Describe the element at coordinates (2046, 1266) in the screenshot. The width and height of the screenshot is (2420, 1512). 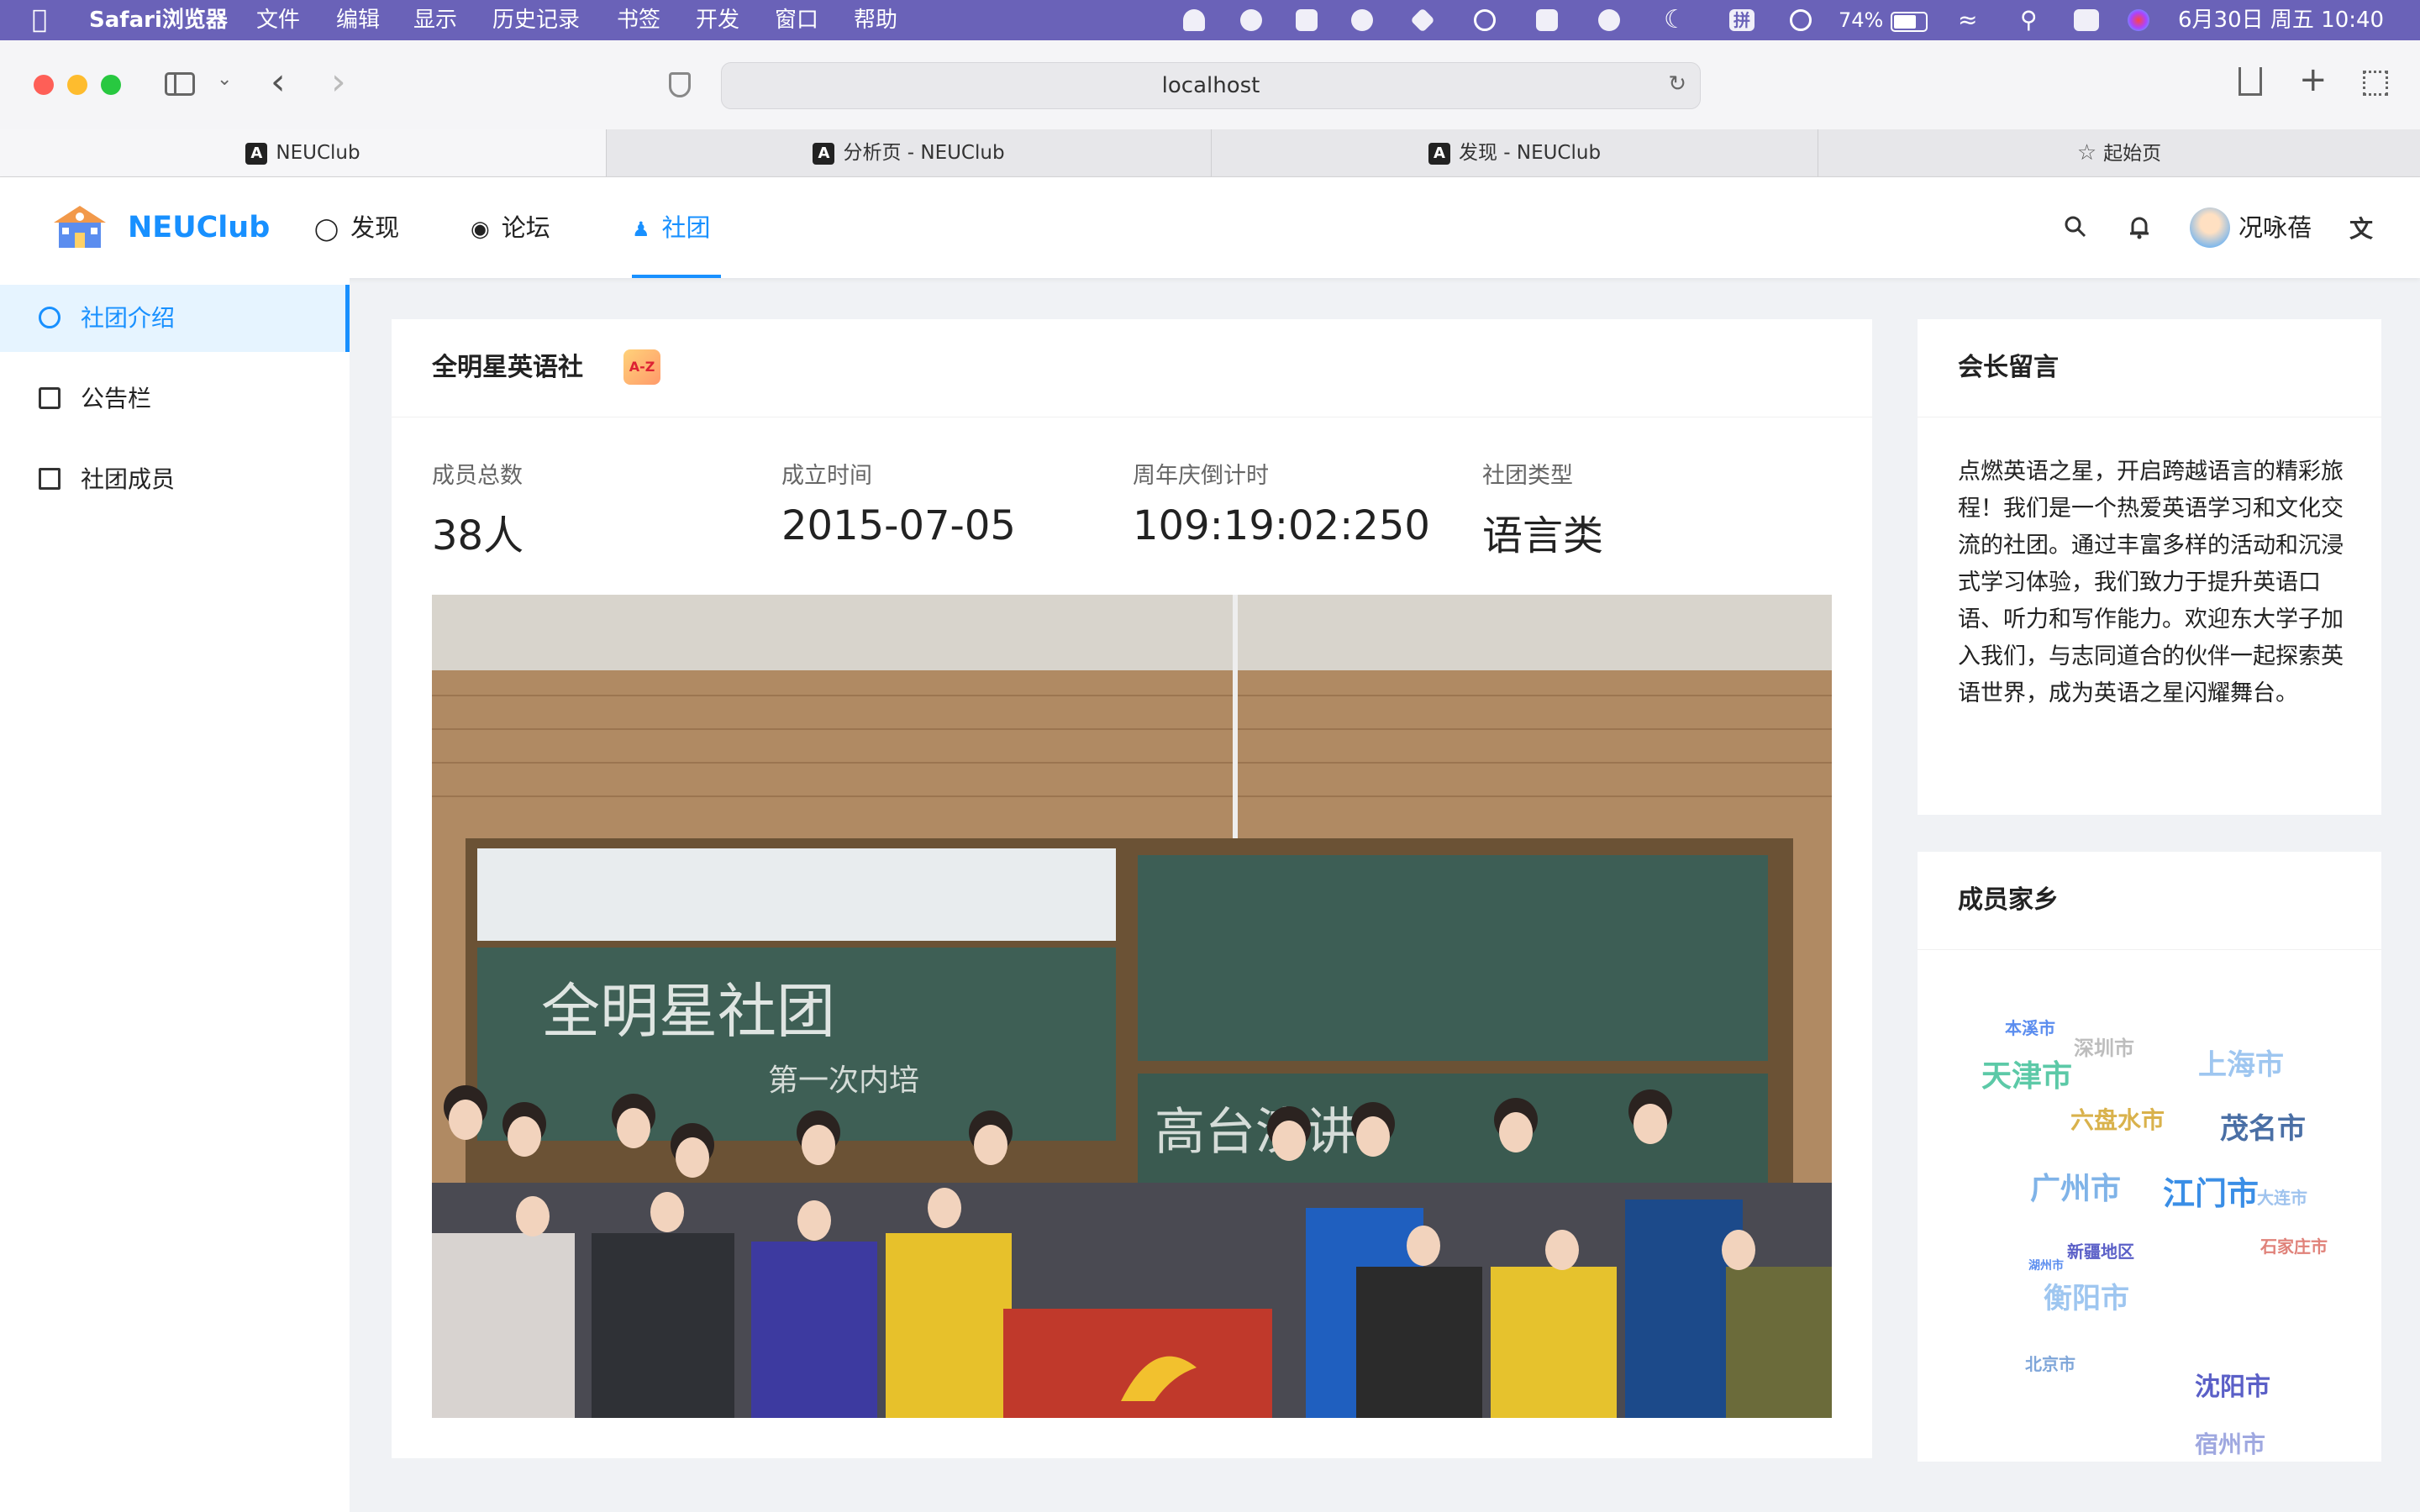
I see `cloud-word: 湖州市` at that location.